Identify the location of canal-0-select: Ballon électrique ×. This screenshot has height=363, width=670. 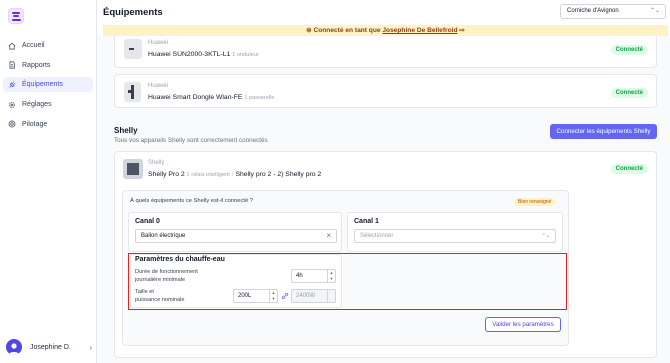
(236, 236).